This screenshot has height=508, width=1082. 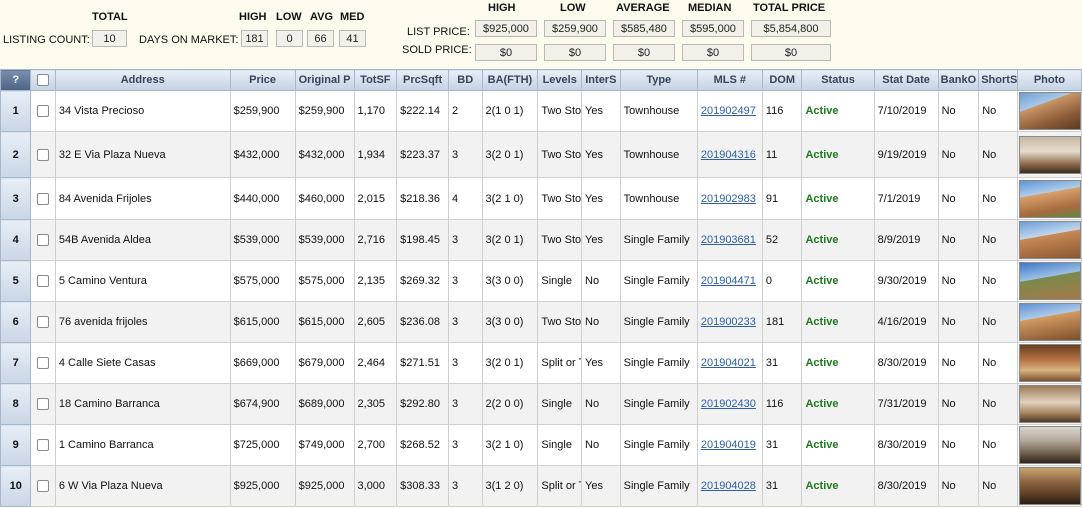 What do you see at coordinates (906, 80) in the screenshot?
I see `col-stat-date: Stat Date` at bounding box center [906, 80].